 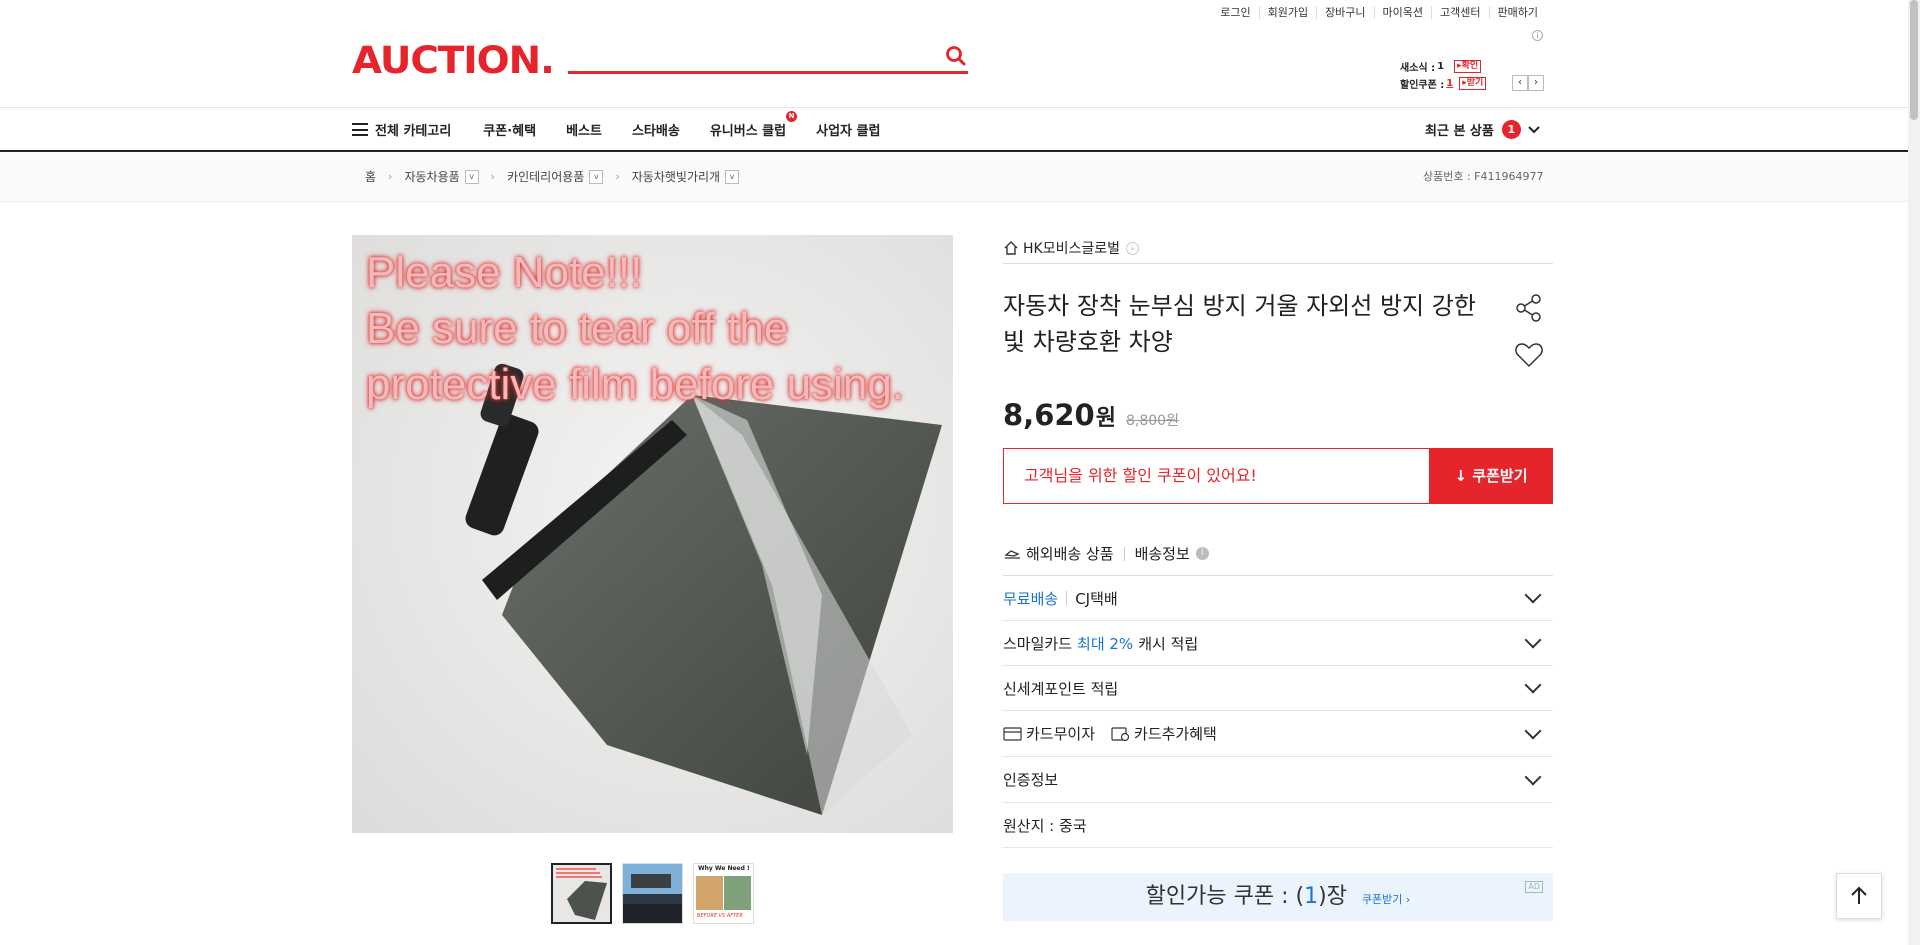 What do you see at coordinates (584, 129) in the screenshot?
I see `nav-best: 베스트` at bounding box center [584, 129].